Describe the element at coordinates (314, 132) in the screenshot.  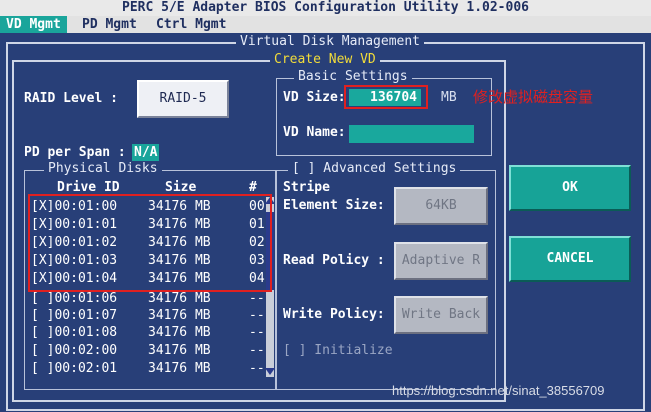
I see `vd-name-label: VD Name:` at that location.